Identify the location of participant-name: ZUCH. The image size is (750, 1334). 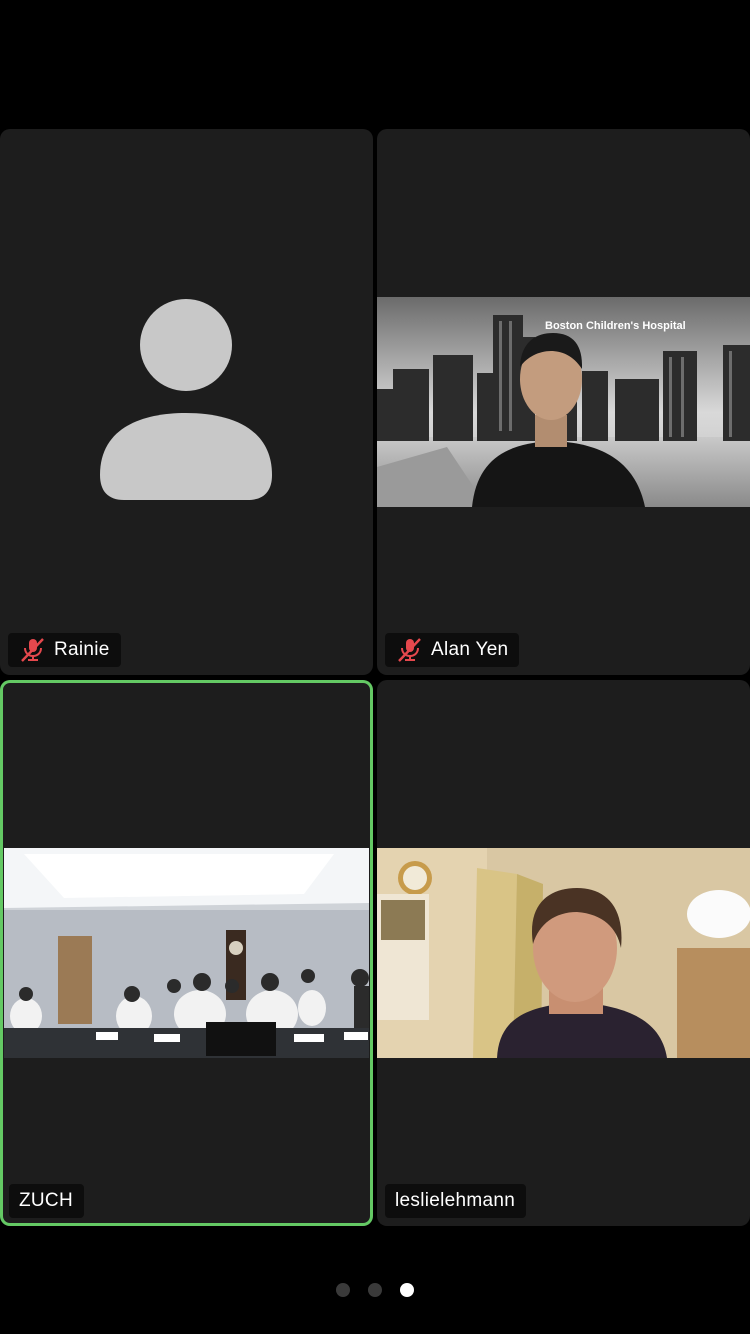
(46, 1200).